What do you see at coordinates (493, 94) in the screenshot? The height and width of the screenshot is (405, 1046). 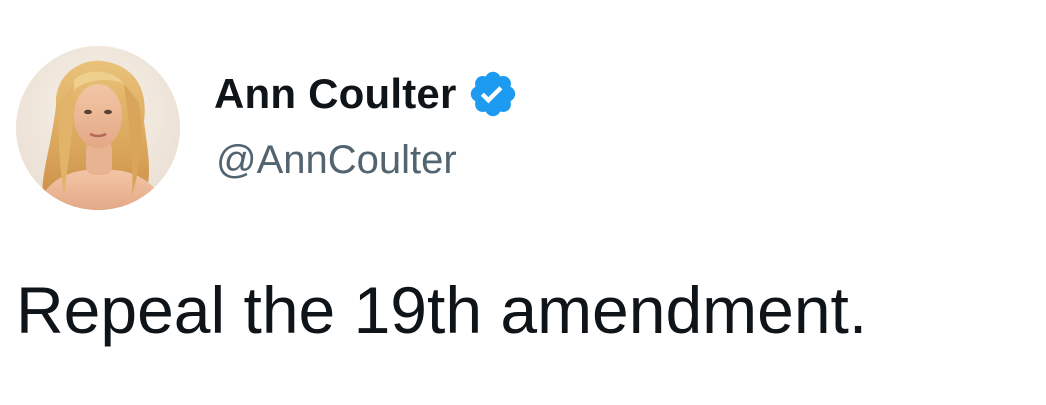 I see `verified-badge-icon` at bounding box center [493, 94].